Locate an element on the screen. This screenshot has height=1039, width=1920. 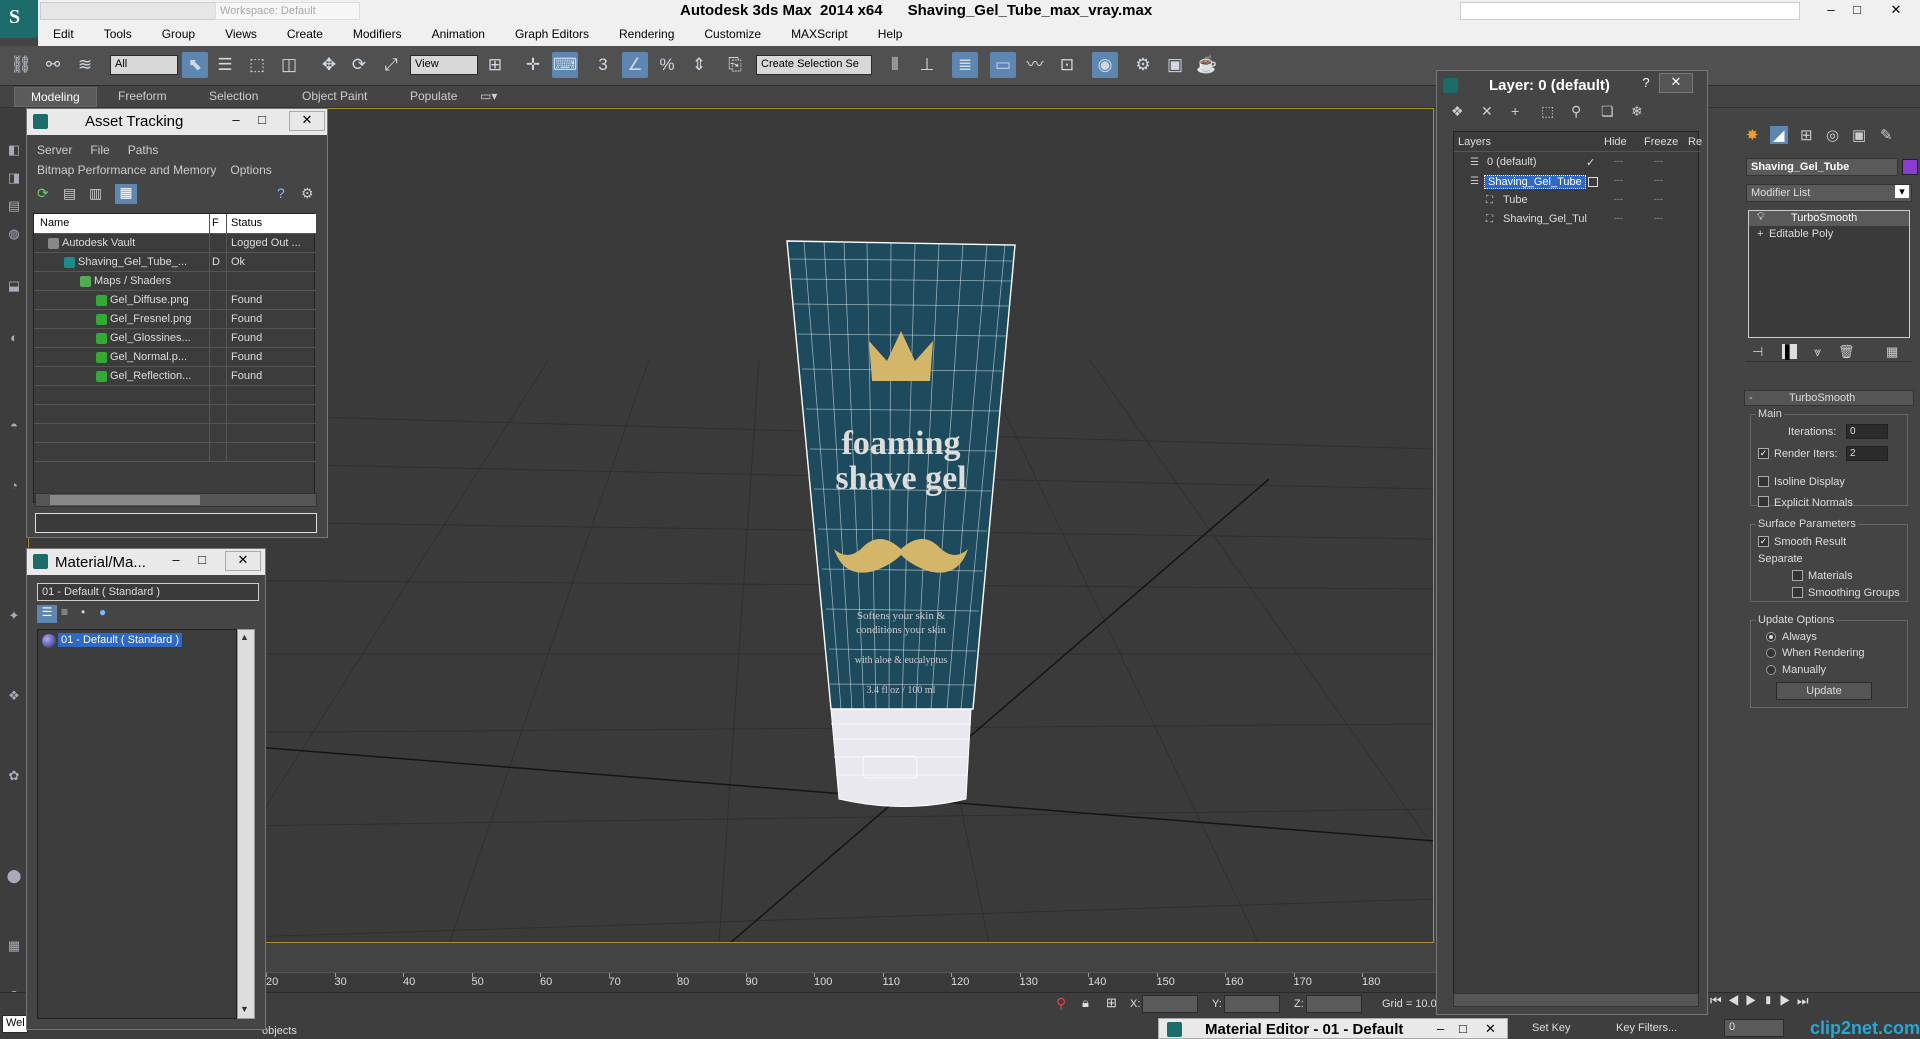
menu-tools: Tools is located at coordinates (118, 35).